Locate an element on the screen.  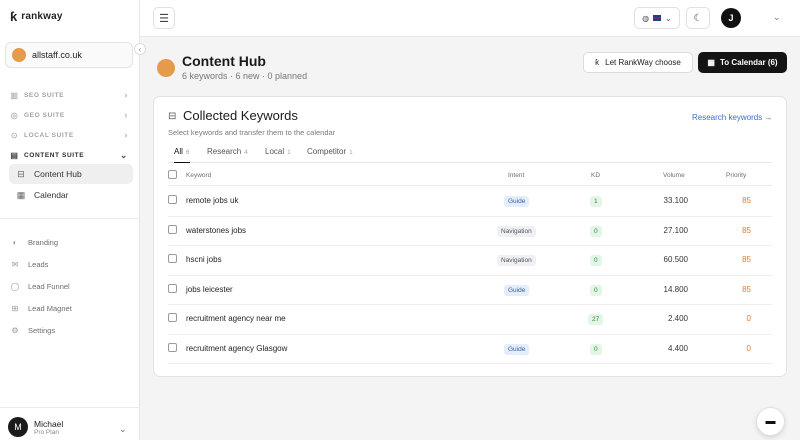
column-volume: Volume is located at coordinates (674, 175).